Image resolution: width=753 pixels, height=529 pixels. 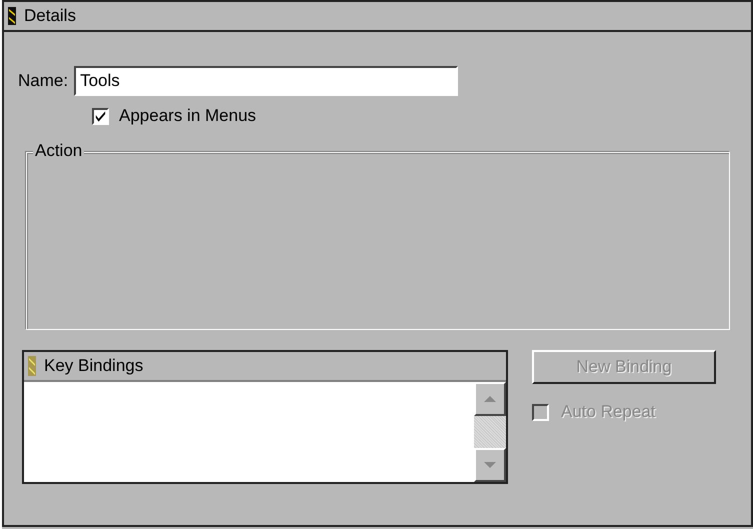 What do you see at coordinates (50, 16) in the screenshot?
I see `panel-title: Details` at bounding box center [50, 16].